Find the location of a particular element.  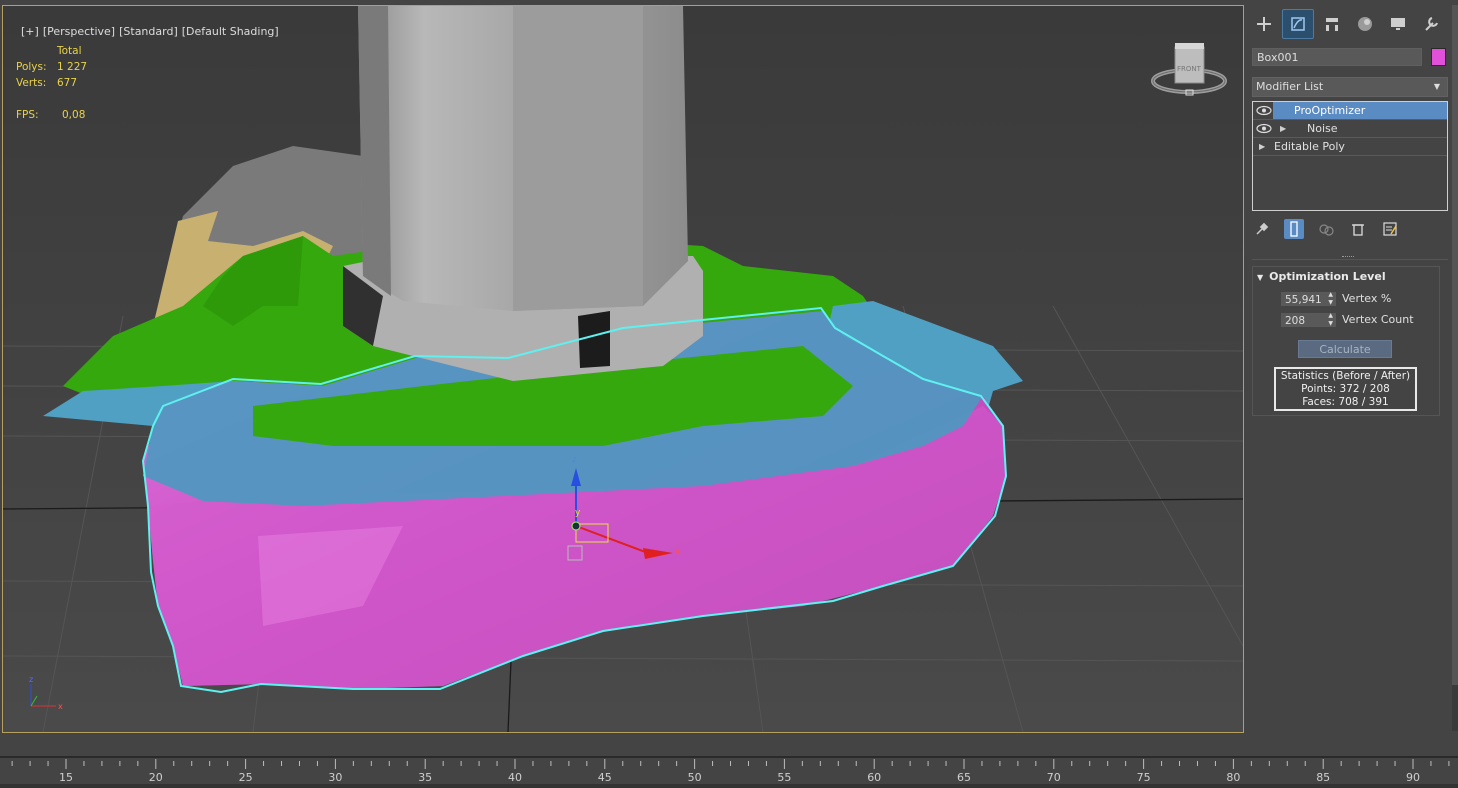

configure-modifier-sets-button is located at coordinates (1390, 229).